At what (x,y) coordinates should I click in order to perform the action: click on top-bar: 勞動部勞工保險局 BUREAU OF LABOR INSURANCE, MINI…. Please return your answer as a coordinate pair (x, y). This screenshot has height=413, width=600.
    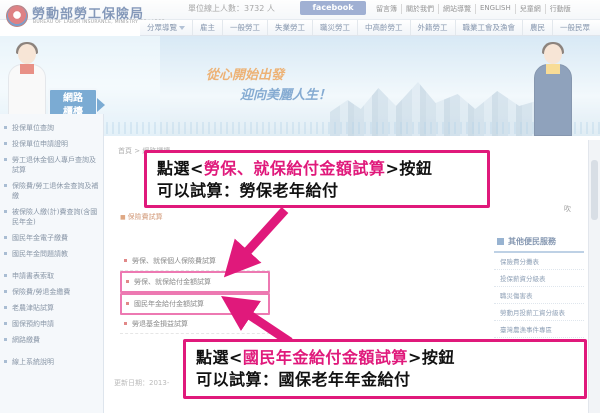
    Looking at the image, I should click on (300, 13).